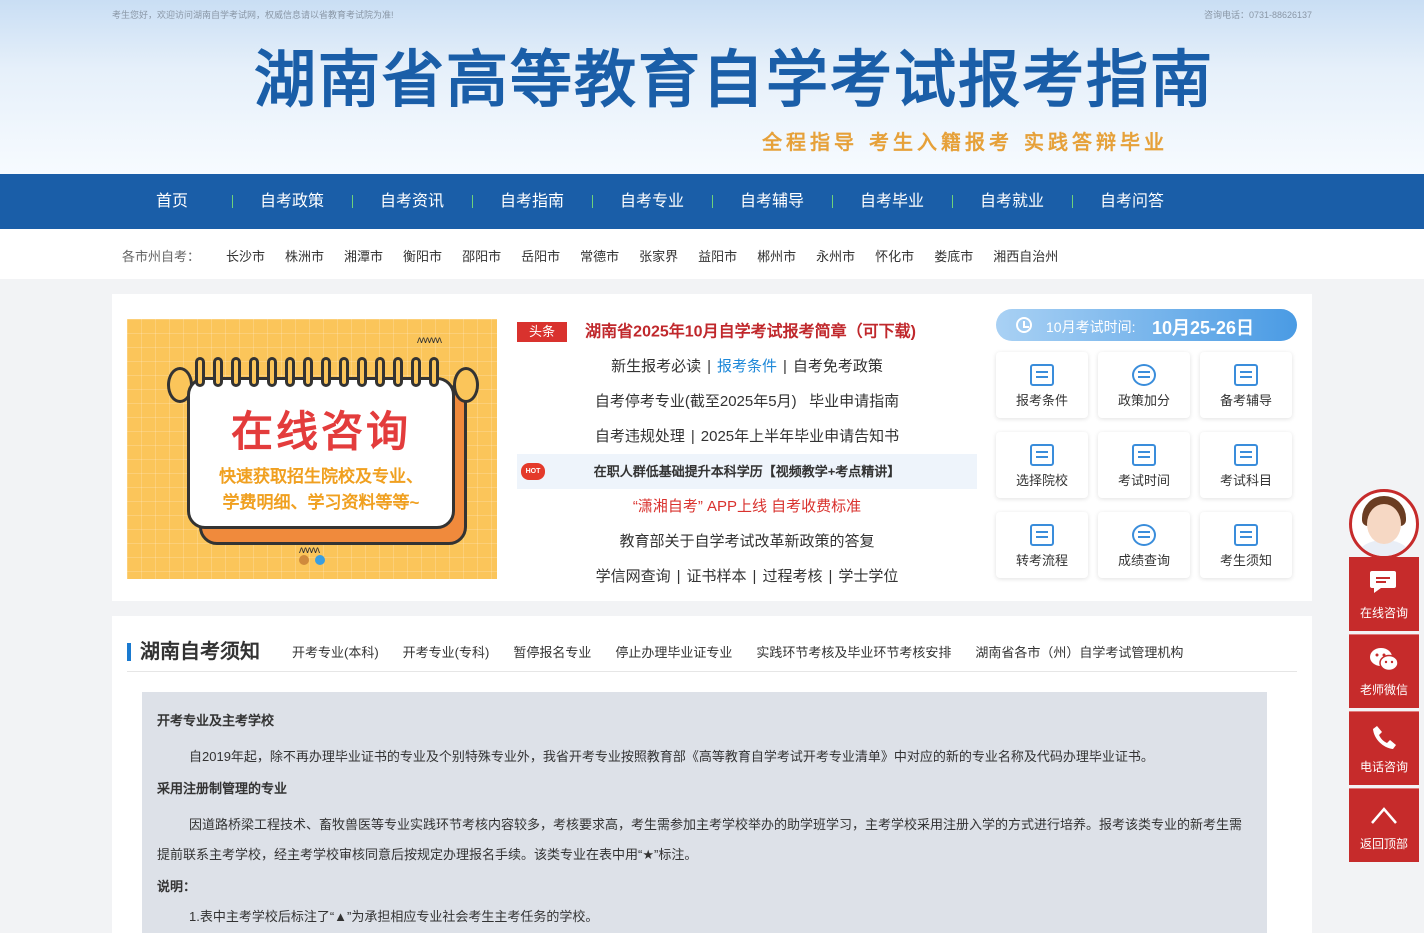 The width and height of the screenshot is (1424, 933). I want to click on headline-link: 湖南省2025年10月自学考试报考简章（可下载), so click(750, 332).